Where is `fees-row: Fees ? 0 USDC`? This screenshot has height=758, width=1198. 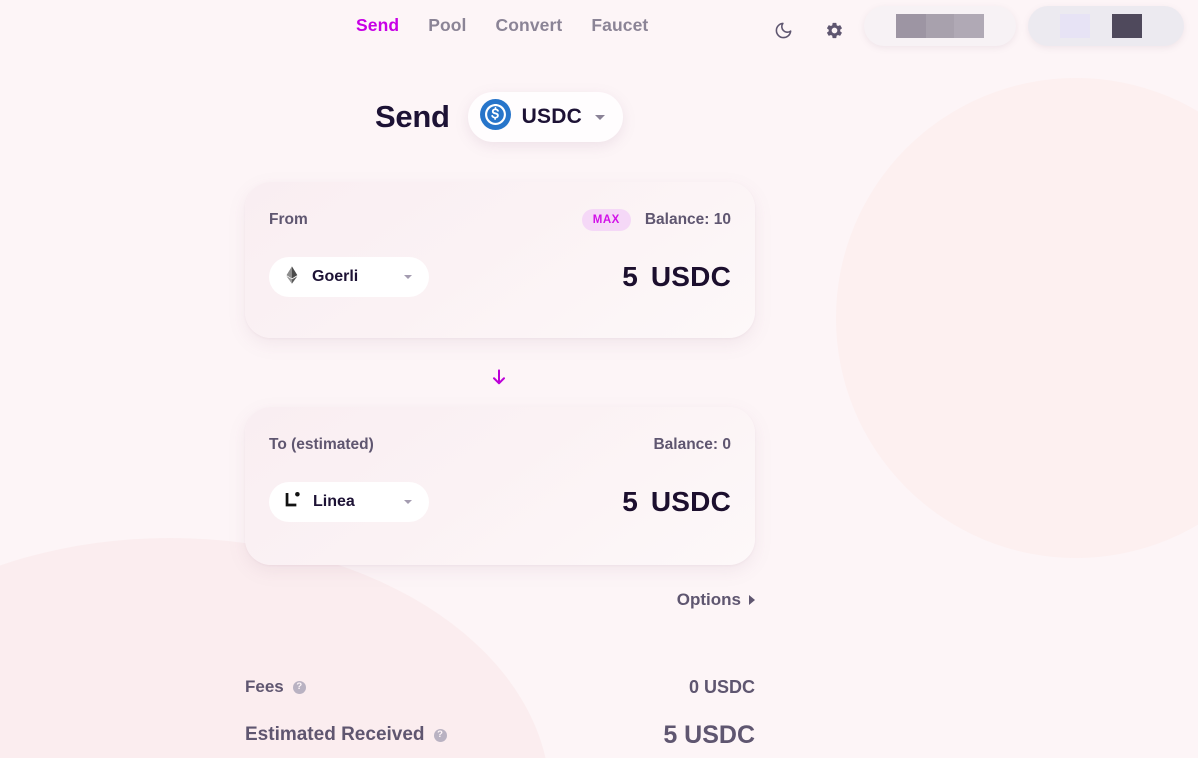 fees-row: Fees ? 0 USDC is located at coordinates (500, 687).